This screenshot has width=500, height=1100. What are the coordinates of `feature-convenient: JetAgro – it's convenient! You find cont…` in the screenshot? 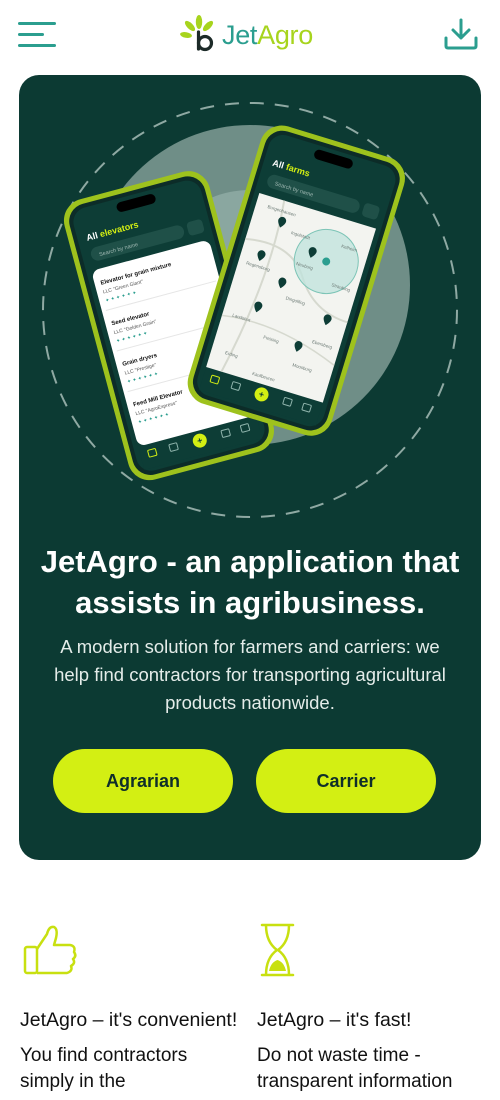 It's located at (130, 1007).